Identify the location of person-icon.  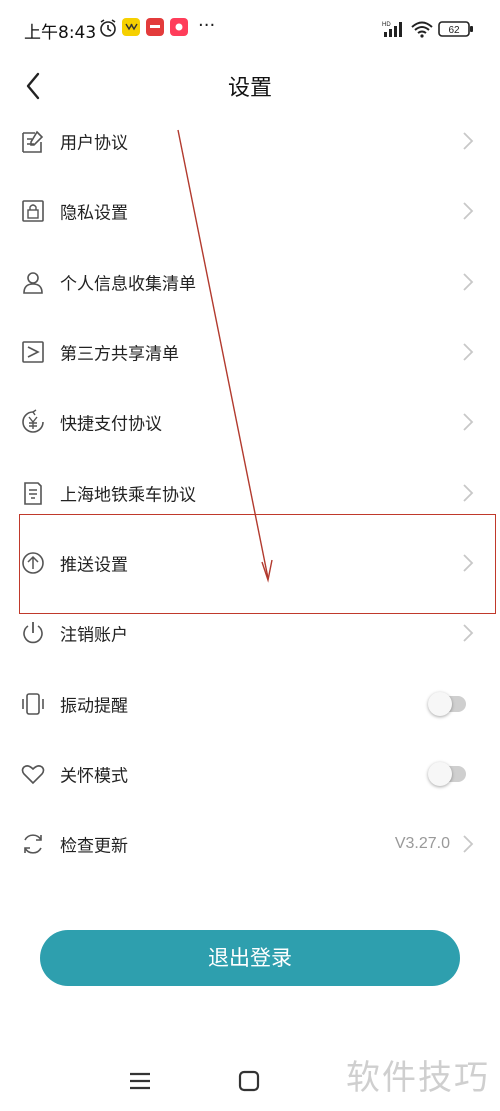
(33, 282).